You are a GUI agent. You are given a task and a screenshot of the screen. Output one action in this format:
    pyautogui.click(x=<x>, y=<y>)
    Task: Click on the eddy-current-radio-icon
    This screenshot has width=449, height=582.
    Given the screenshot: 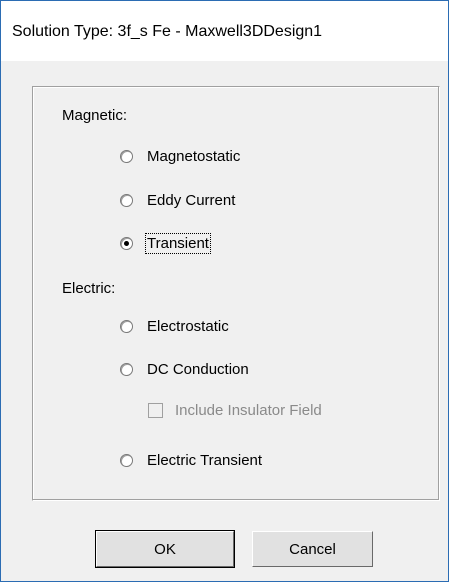 What is the action you would take?
    pyautogui.click(x=126, y=200)
    